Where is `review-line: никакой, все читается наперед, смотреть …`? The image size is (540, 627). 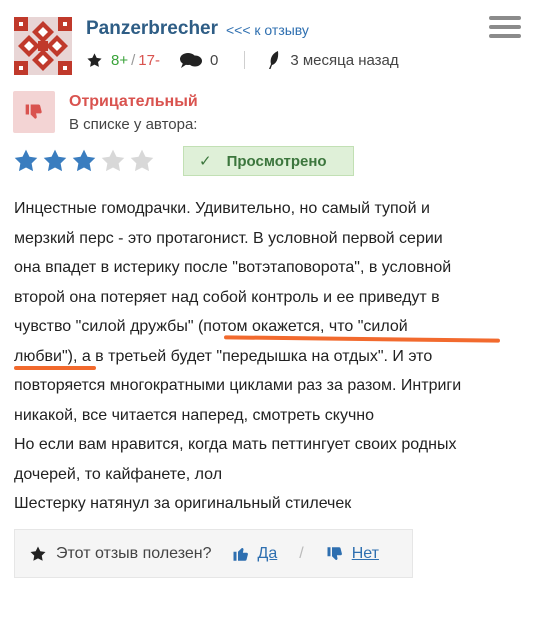 review-line: никакой, все читается наперед, смотреть … is located at coordinates (194, 415).